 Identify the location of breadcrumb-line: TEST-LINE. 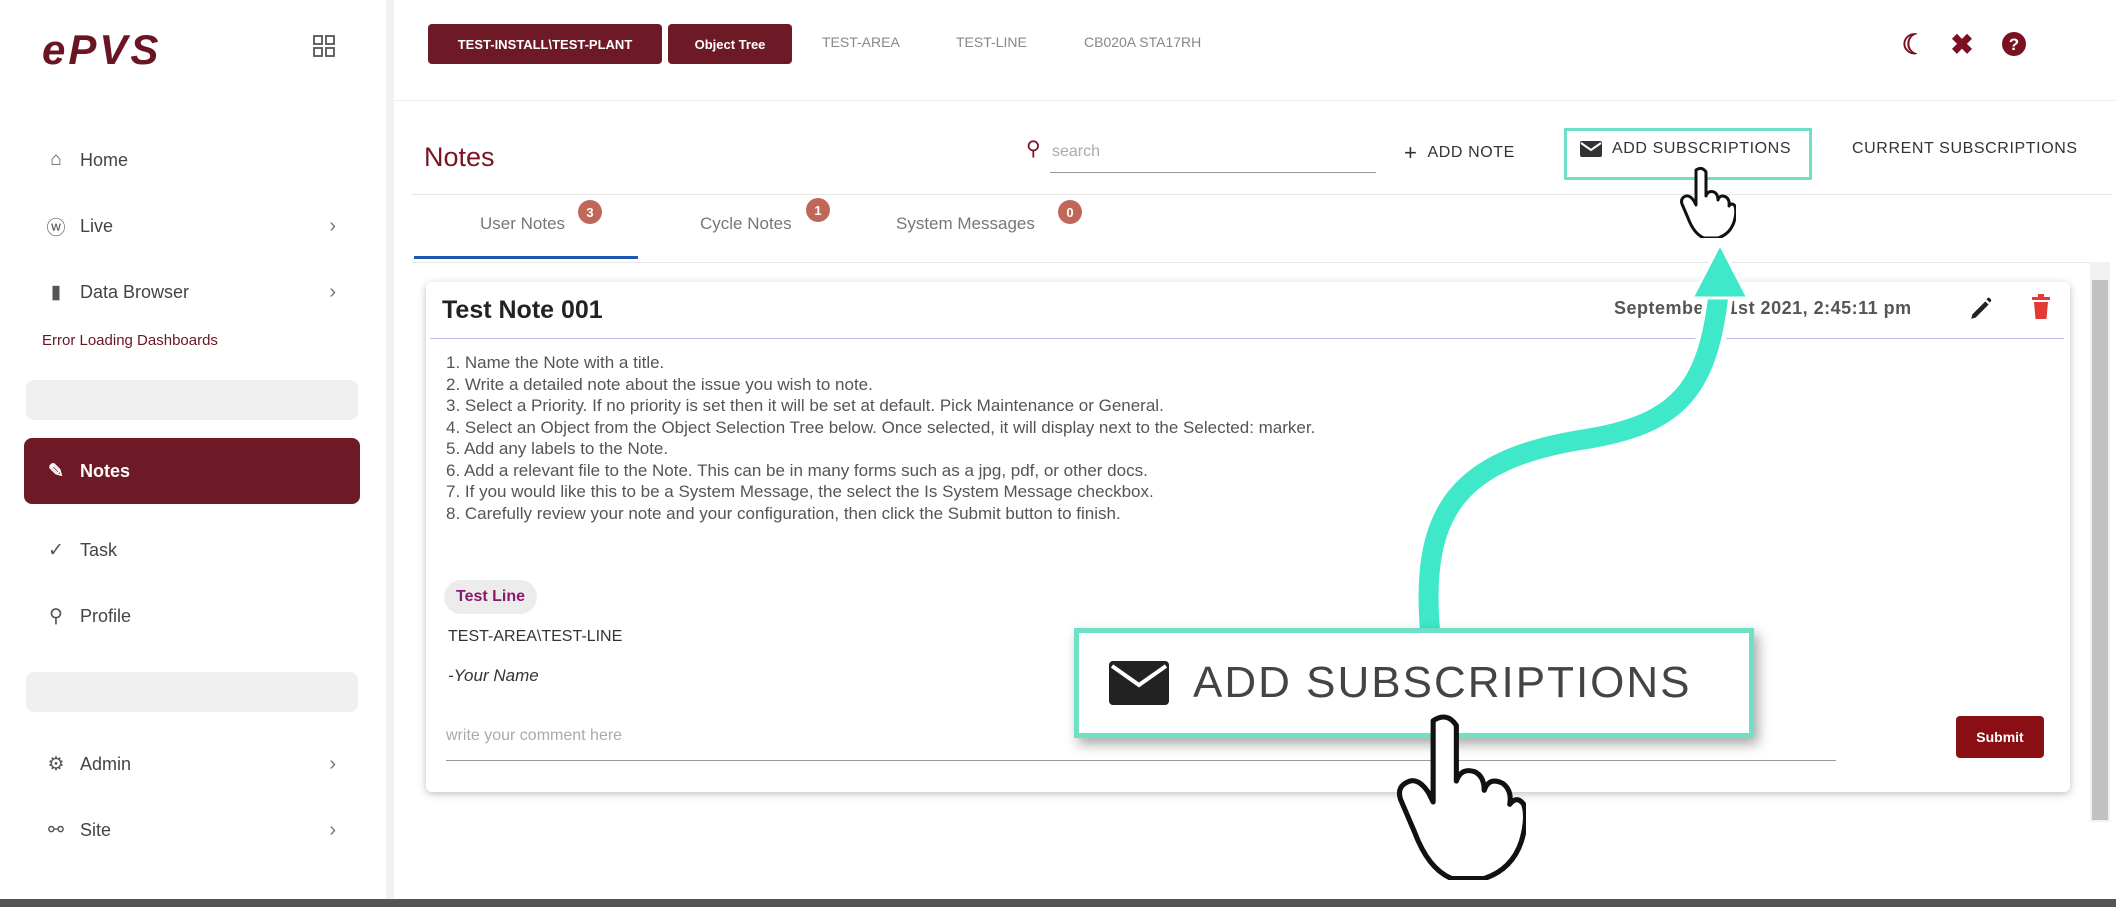
(991, 42).